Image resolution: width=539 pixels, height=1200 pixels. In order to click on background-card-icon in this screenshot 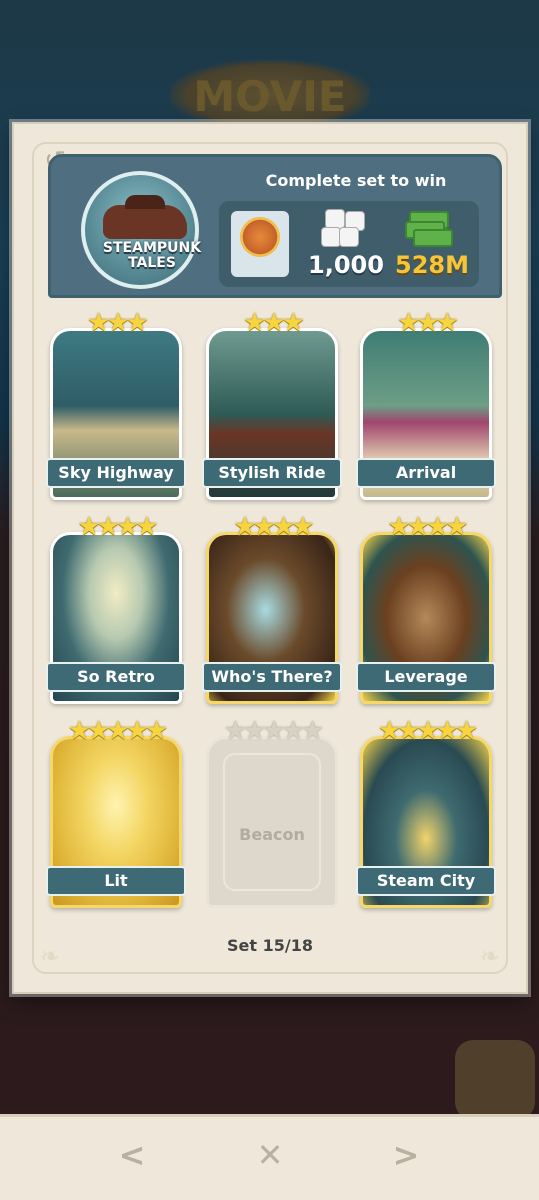, I will do `click(495, 1080)`.